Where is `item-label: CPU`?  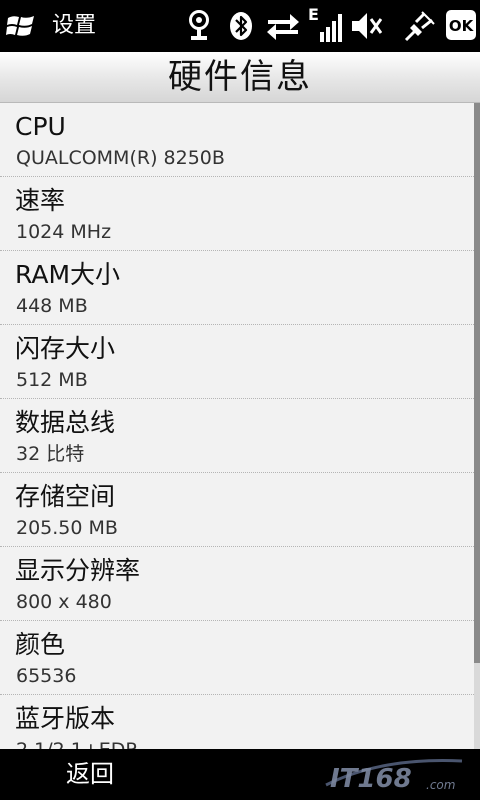
item-label: CPU is located at coordinates (40, 126).